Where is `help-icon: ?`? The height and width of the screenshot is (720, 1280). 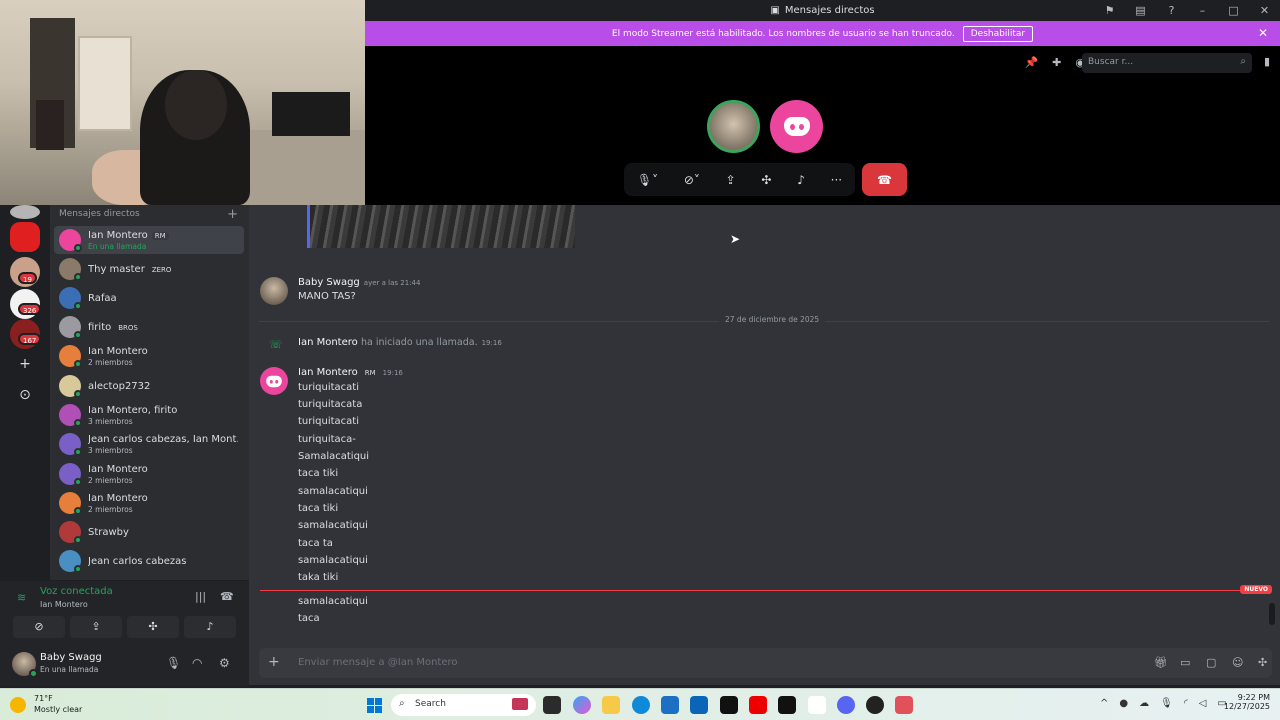 help-icon: ? is located at coordinates (1171, 10).